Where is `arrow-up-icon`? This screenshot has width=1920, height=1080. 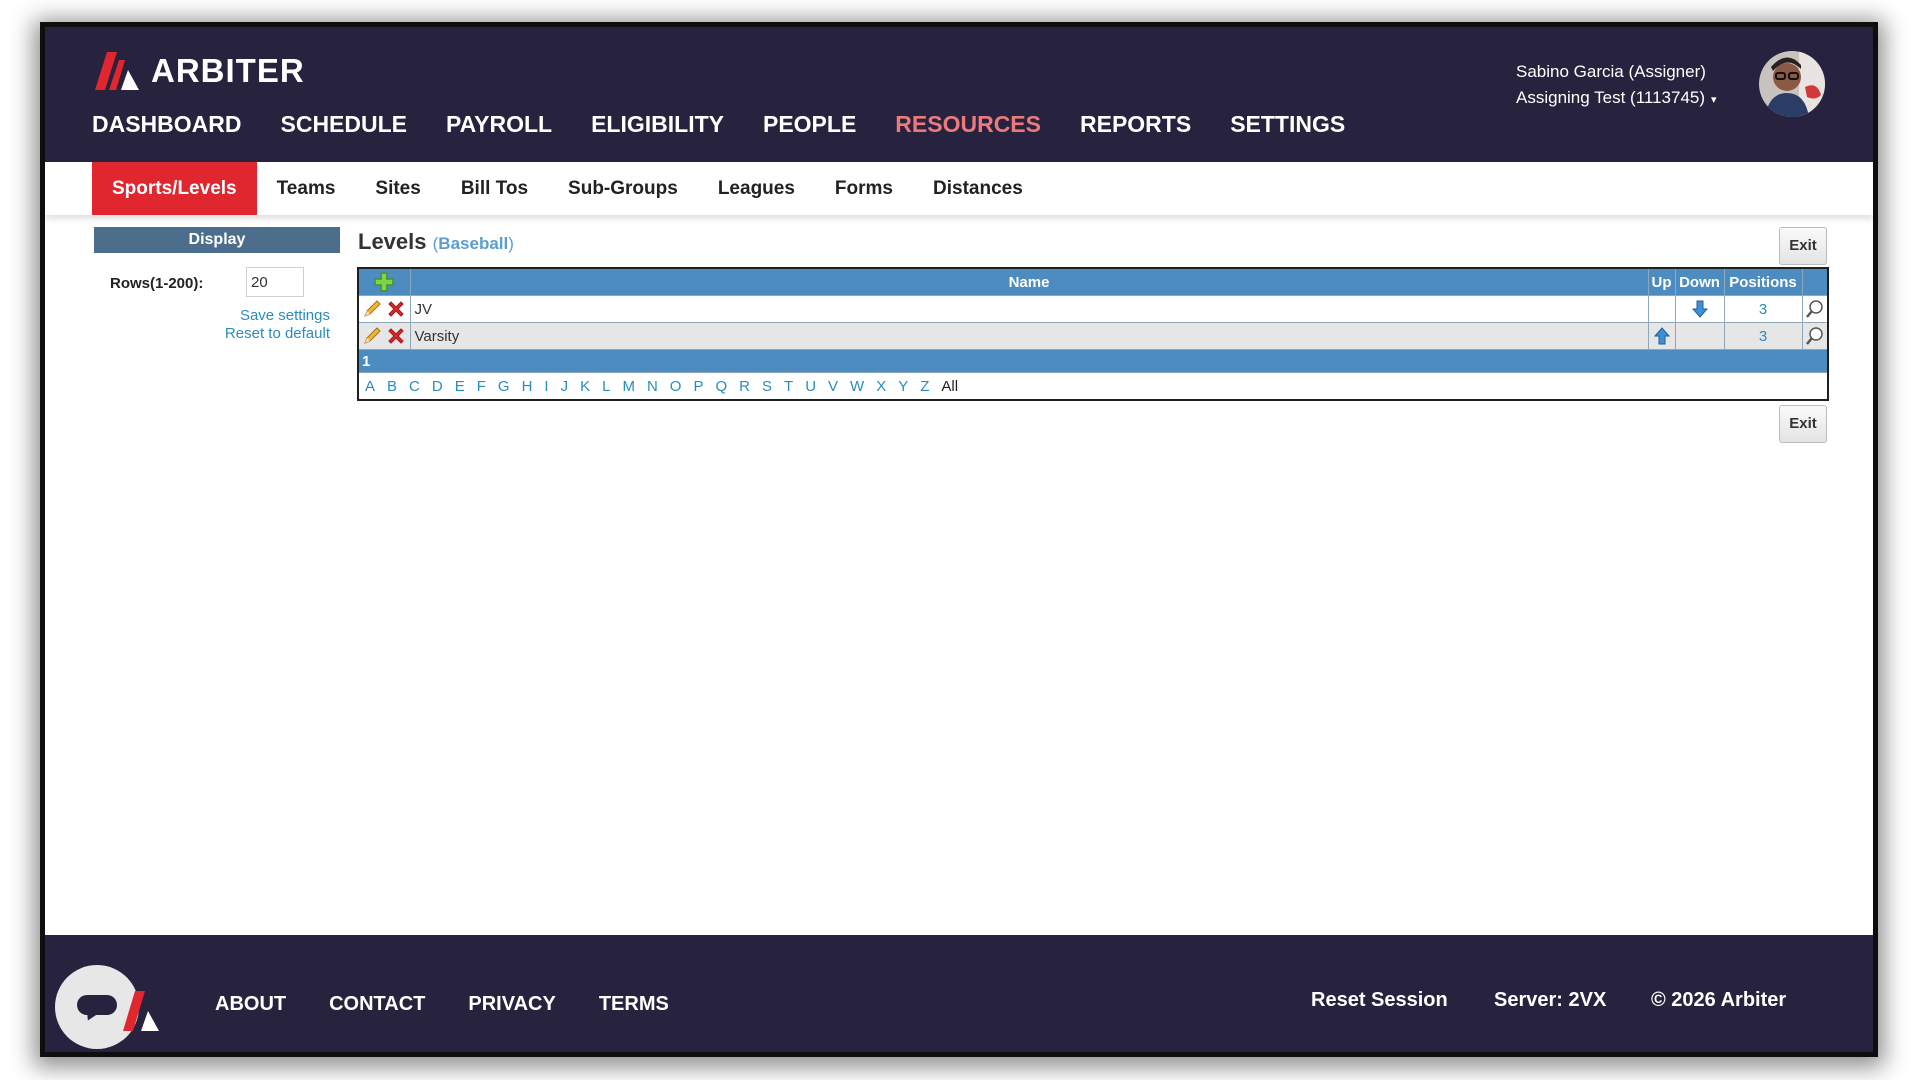 arrow-up-icon is located at coordinates (1661, 336).